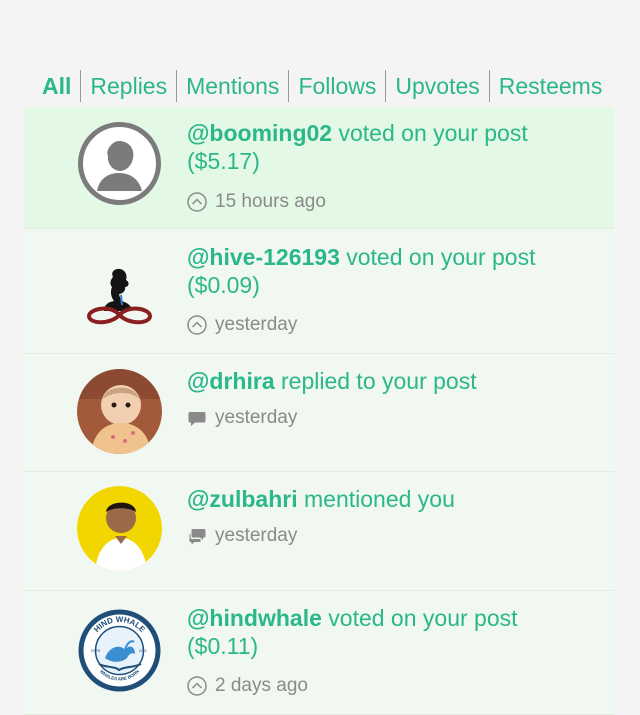  What do you see at coordinates (375, 381) in the screenshot?
I see `notification-action: replied to your post` at bounding box center [375, 381].